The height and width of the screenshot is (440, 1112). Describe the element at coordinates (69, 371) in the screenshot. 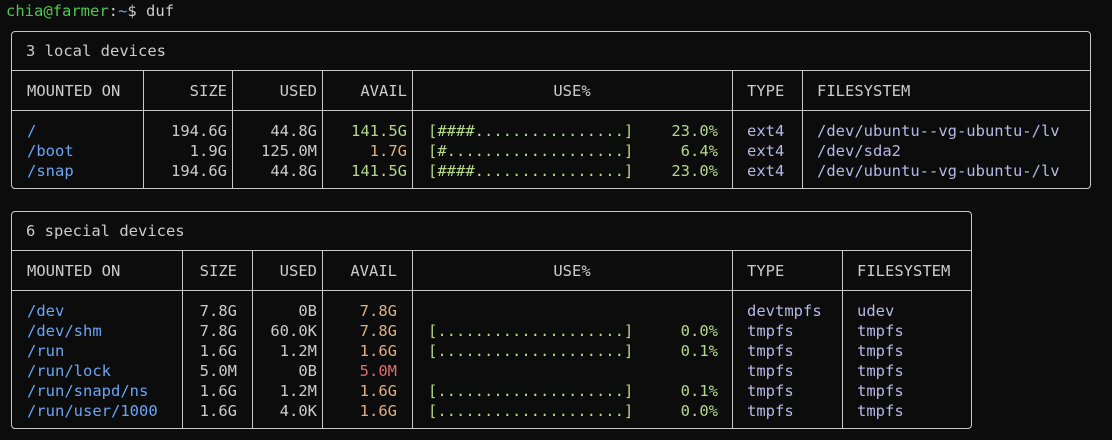

I see `row-mount: /run/lock` at that location.